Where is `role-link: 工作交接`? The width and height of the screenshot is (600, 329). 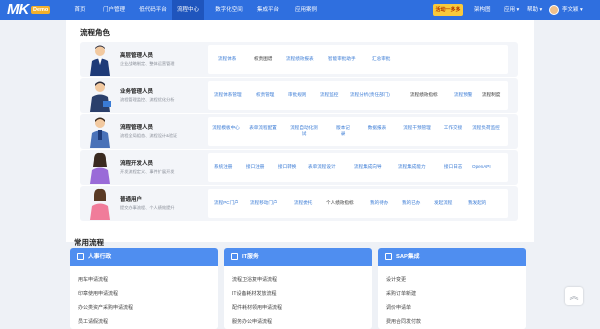
role-link: 工作交接 is located at coordinates (453, 128).